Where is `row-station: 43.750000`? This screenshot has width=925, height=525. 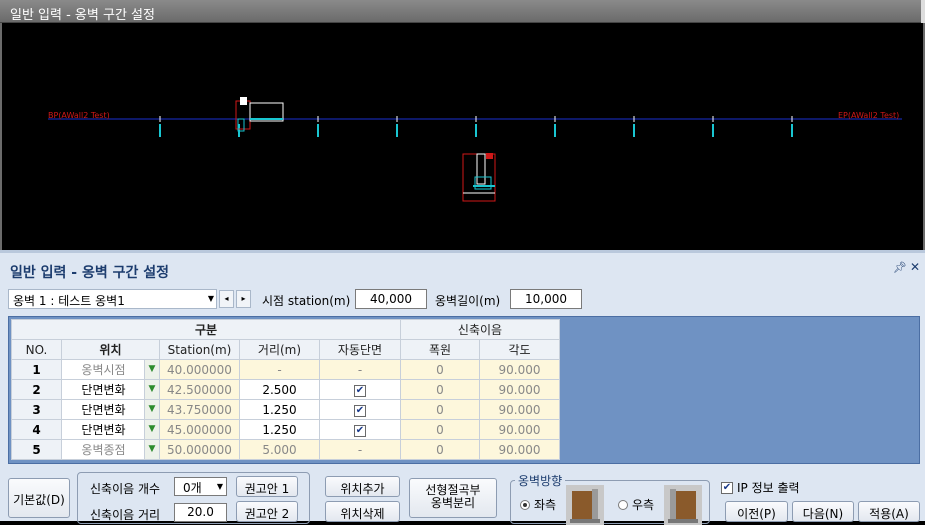
row-station: 43.750000 is located at coordinates (199, 409).